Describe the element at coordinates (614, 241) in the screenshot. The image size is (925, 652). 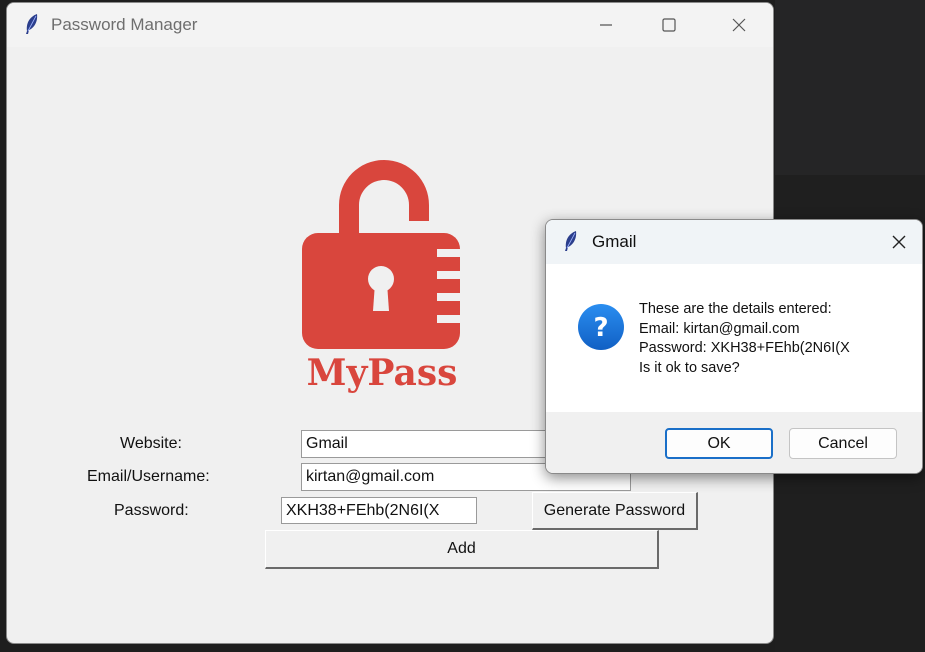
I see `dialog-title: Gmail` at that location.